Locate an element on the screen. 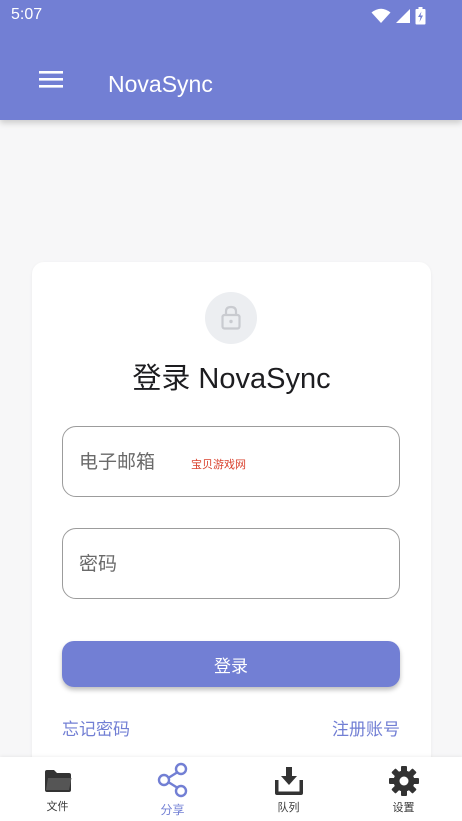 The width and height of the screenshot is (462, 821). signal-icon is located at coordinates (403, 16).